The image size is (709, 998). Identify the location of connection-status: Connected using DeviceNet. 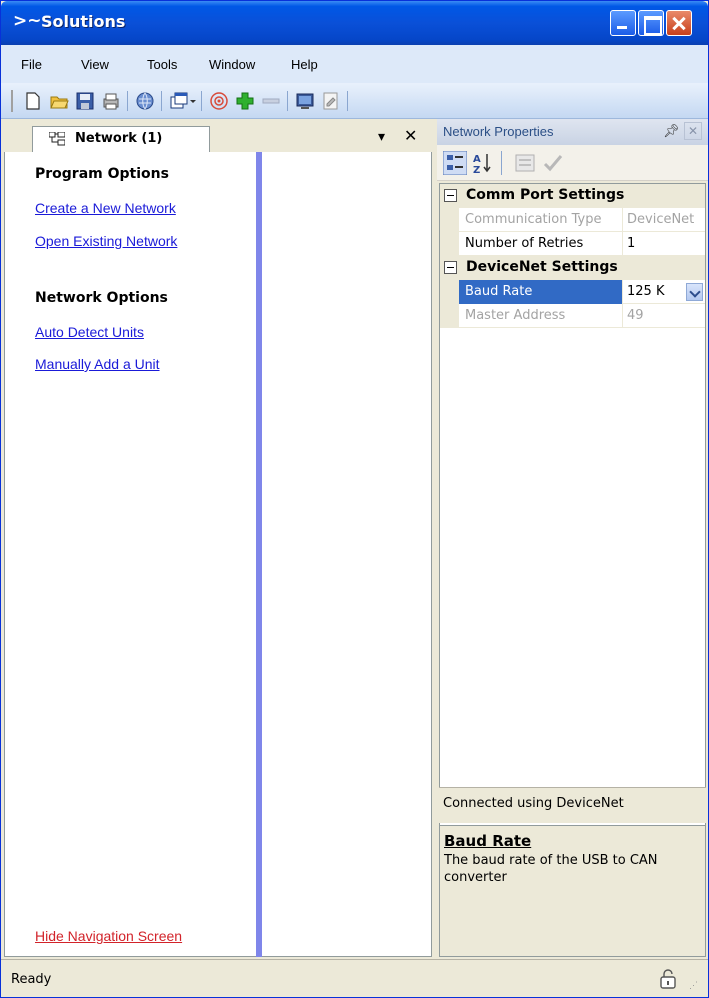
(572, 805).